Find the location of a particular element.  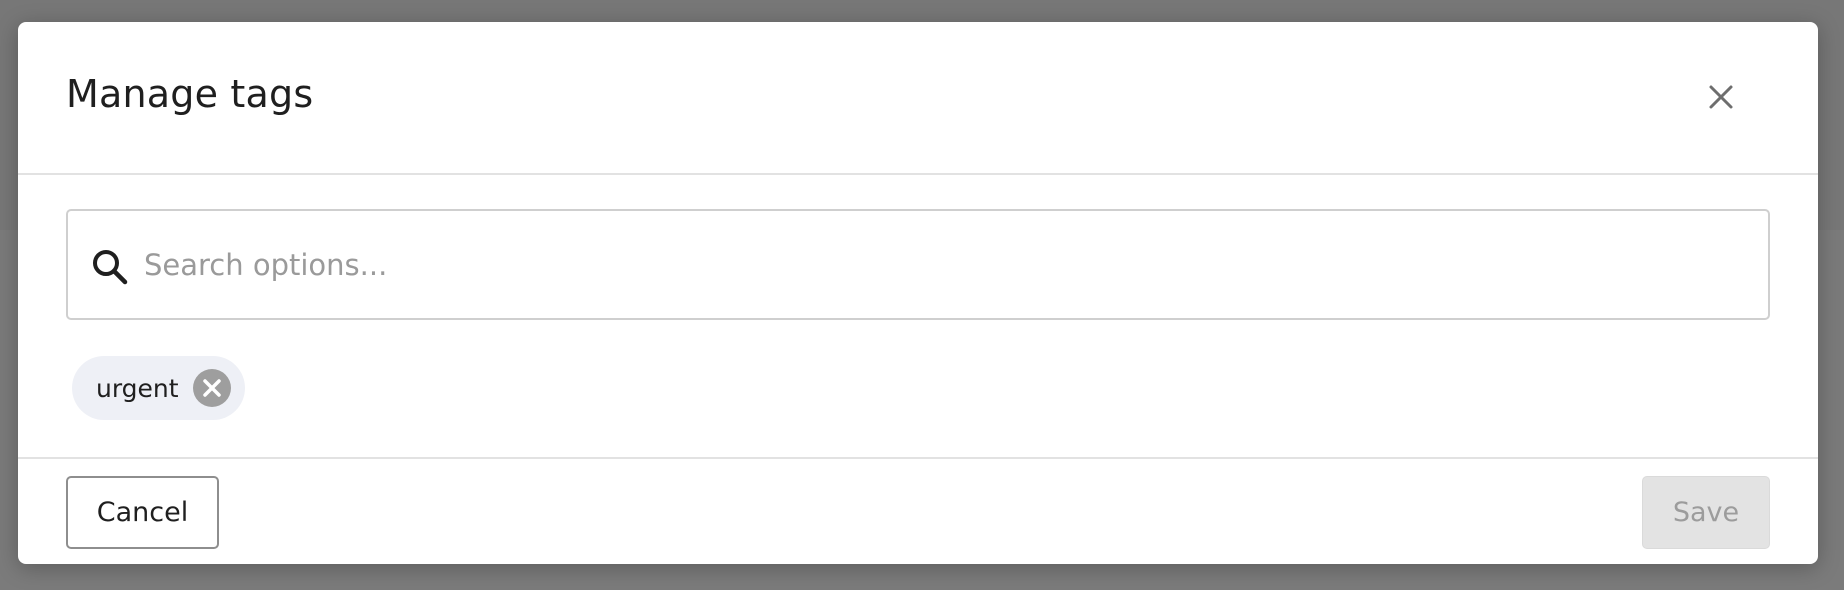

close-button is located at coordinates (1721, 97).